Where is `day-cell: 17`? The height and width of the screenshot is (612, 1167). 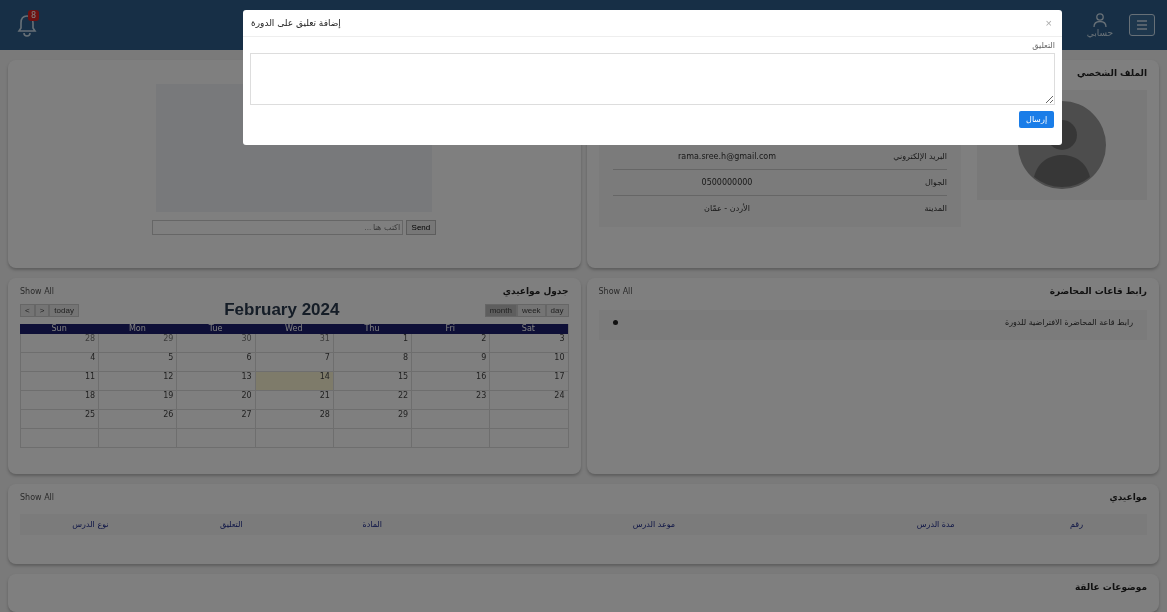 day-cell: 17 is located at coordinates (528, 381).